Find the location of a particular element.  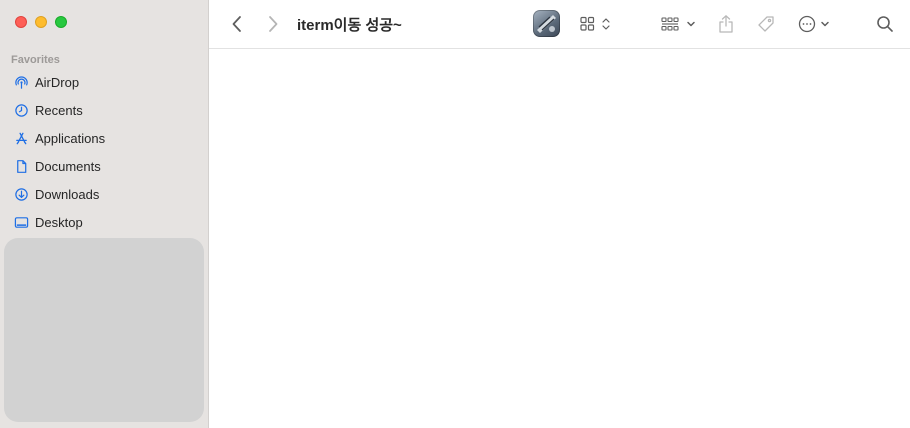

window-controls is located at coordinates (41, 22).